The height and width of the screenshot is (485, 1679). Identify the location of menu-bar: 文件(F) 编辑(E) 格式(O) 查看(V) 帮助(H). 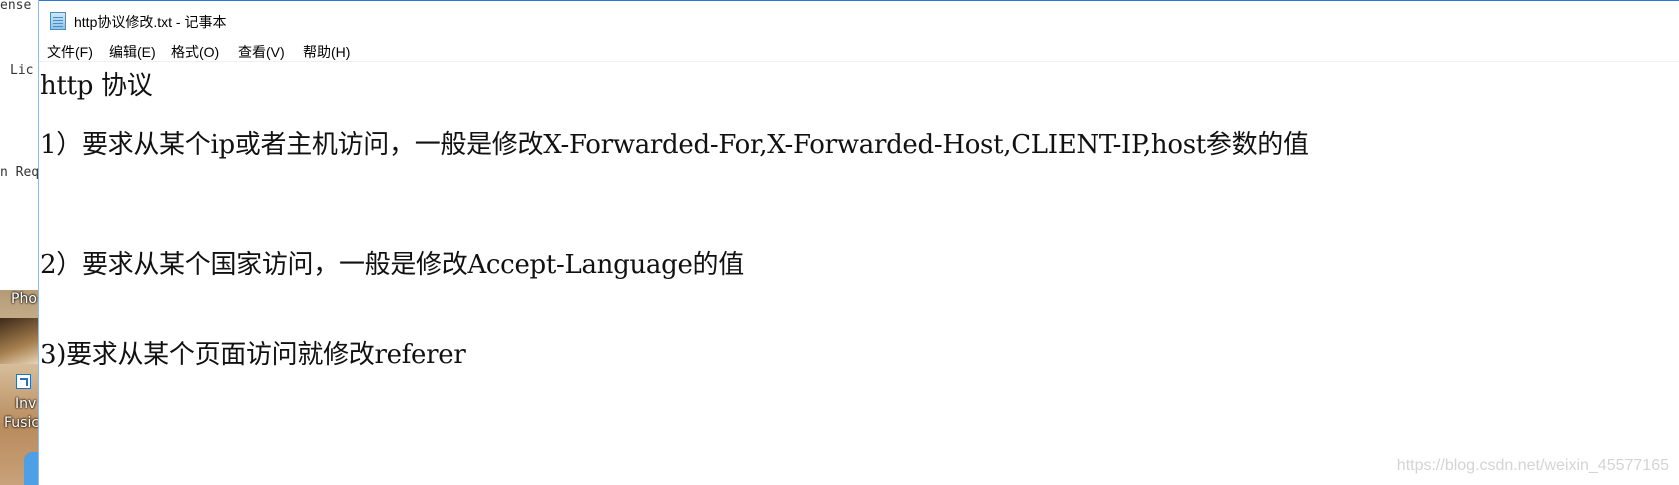
(859, 50).